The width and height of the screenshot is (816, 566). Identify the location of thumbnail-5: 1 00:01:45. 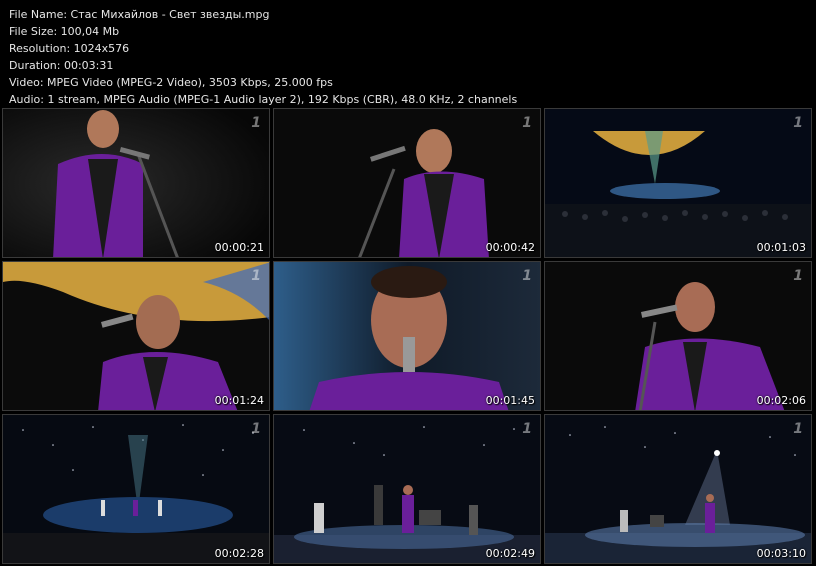
(407, 336).